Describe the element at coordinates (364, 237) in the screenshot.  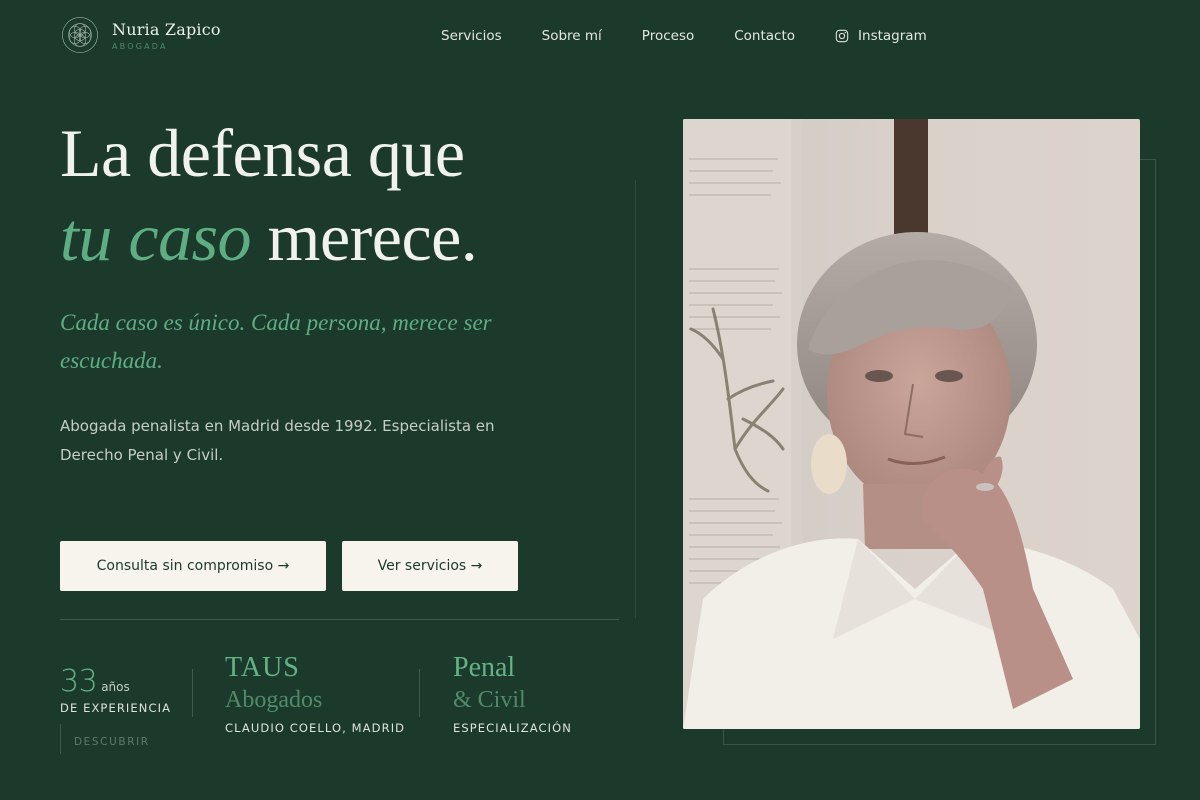
I see `hero-title-rest: merece.` at that location.